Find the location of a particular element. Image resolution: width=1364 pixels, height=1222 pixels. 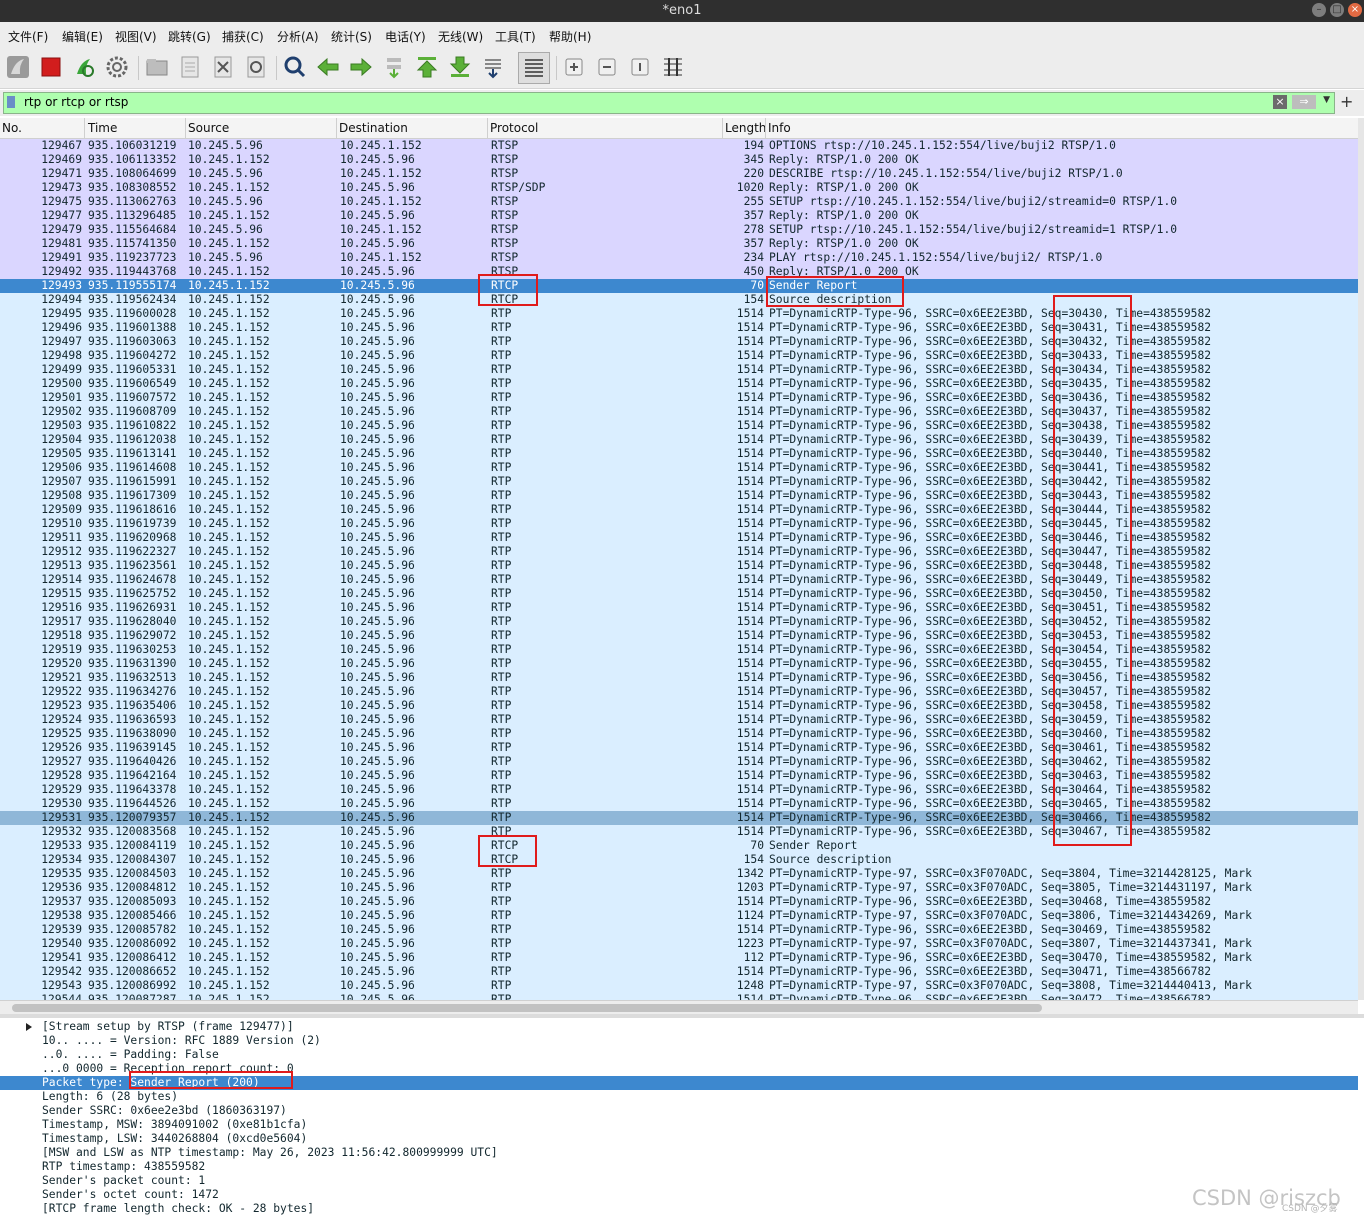

apply-filter-icon: ⇒ is located at coordinates (1304, 102).